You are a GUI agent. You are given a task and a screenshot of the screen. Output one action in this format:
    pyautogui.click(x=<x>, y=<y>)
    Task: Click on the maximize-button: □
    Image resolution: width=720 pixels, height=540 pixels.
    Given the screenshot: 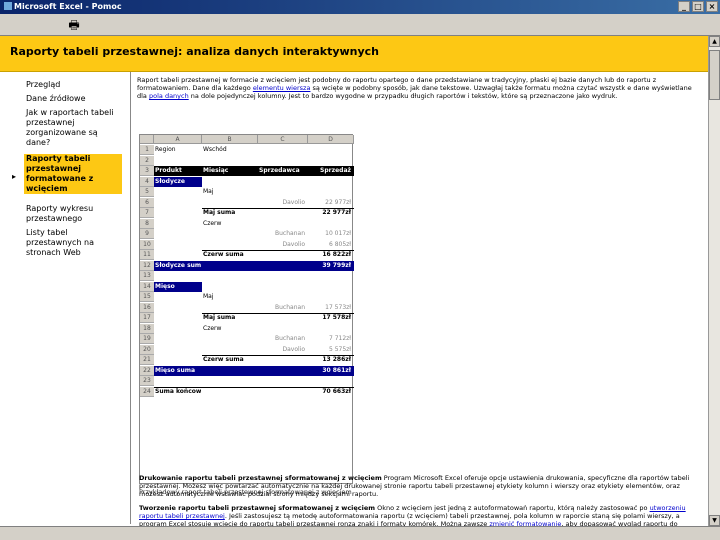 What is the action you would take?
    pyautogui.click(x=698, y=6)
    